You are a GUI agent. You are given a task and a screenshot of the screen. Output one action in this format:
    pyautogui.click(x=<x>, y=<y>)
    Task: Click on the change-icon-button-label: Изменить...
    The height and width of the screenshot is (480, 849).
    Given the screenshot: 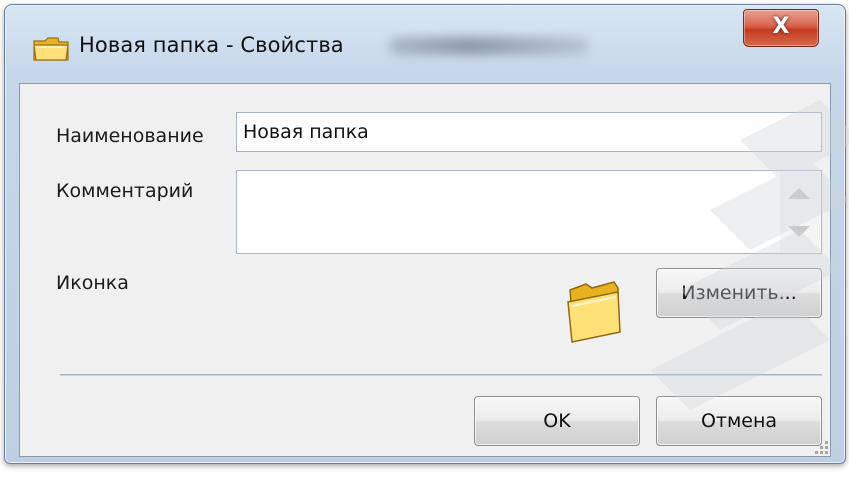 What is the action you would take?
    pyautogui.click(x=739, y=293)
    